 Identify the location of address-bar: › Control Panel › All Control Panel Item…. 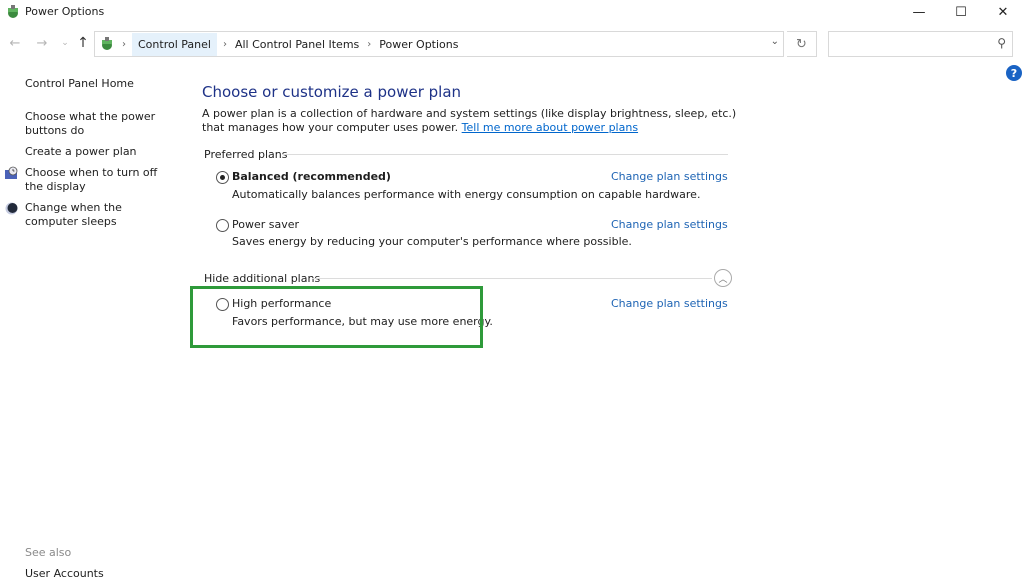
(439, 44).